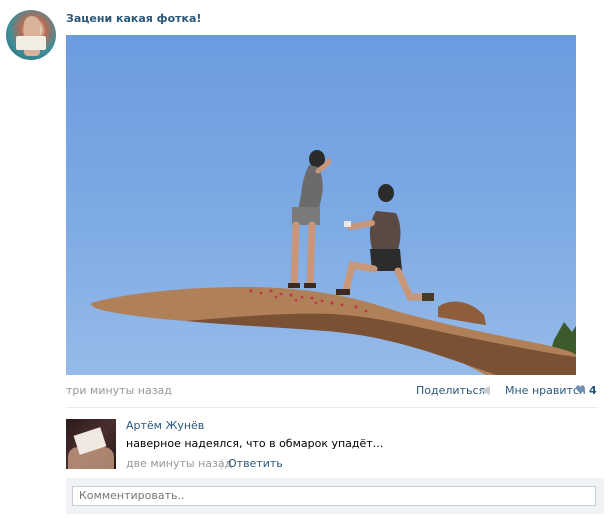  What do you see at coordinates (31, 35) in the screenshot?
I see `author-avatar` at bounding box center [31, 35].